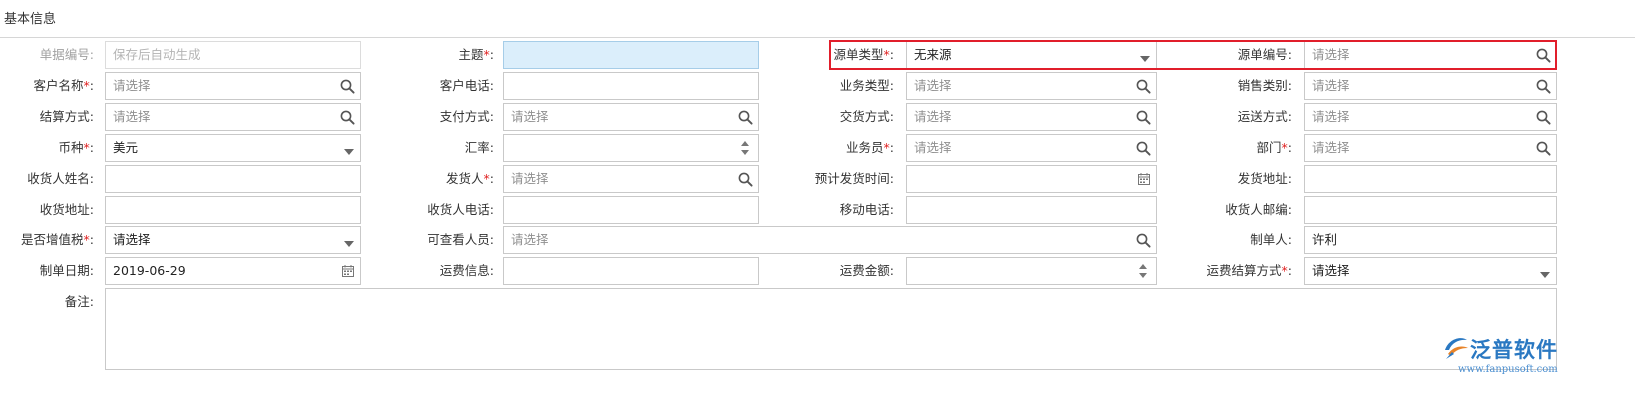 This screenshot has width=1635, height=395. I want to click on field-label: 预计发货时间:, so click(847, 179).